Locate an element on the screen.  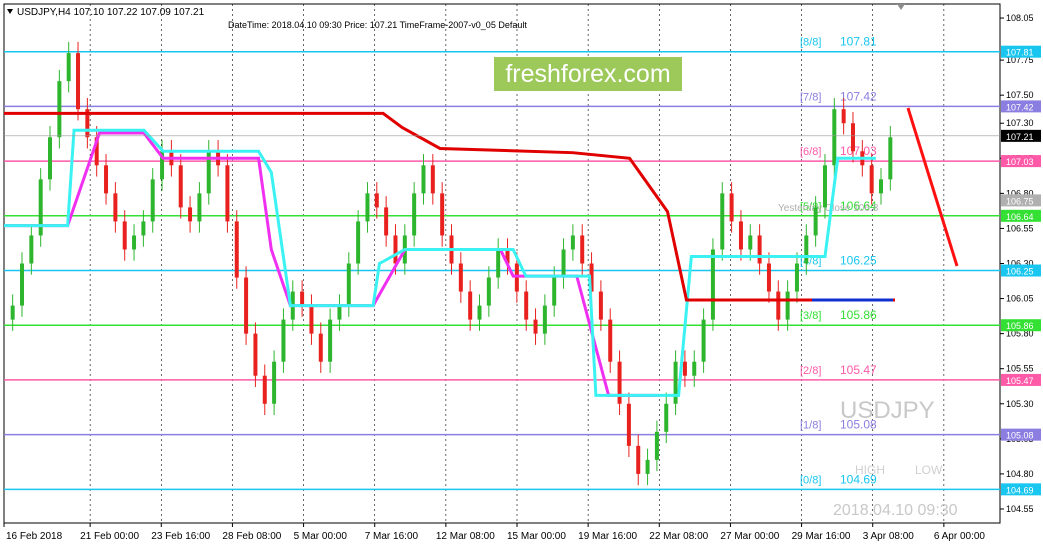
murrey-level-name: [7/8] is located at coordinates (810, 97).